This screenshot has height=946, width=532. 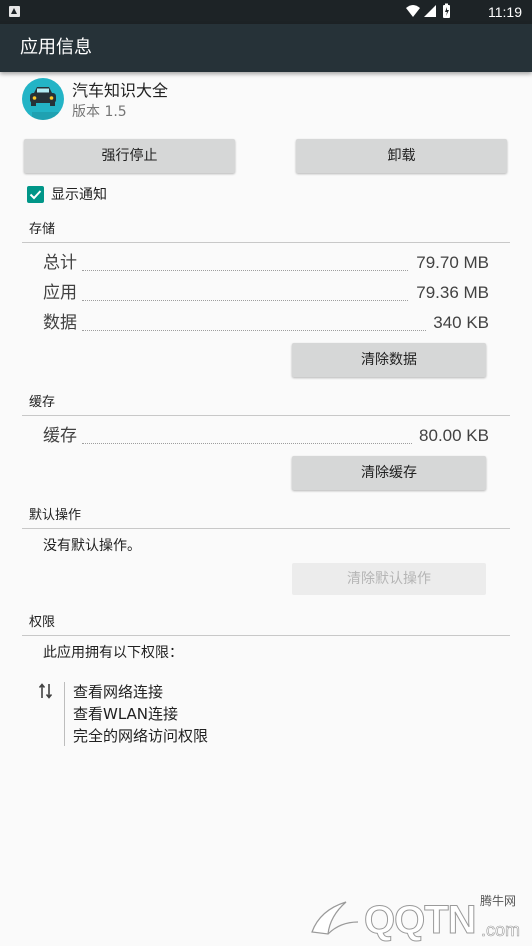 What do you see at coordinates (126, 714) in the screenshot?
I see `permission-item: 查看WLAN连接` at bounding box center [126, 714].